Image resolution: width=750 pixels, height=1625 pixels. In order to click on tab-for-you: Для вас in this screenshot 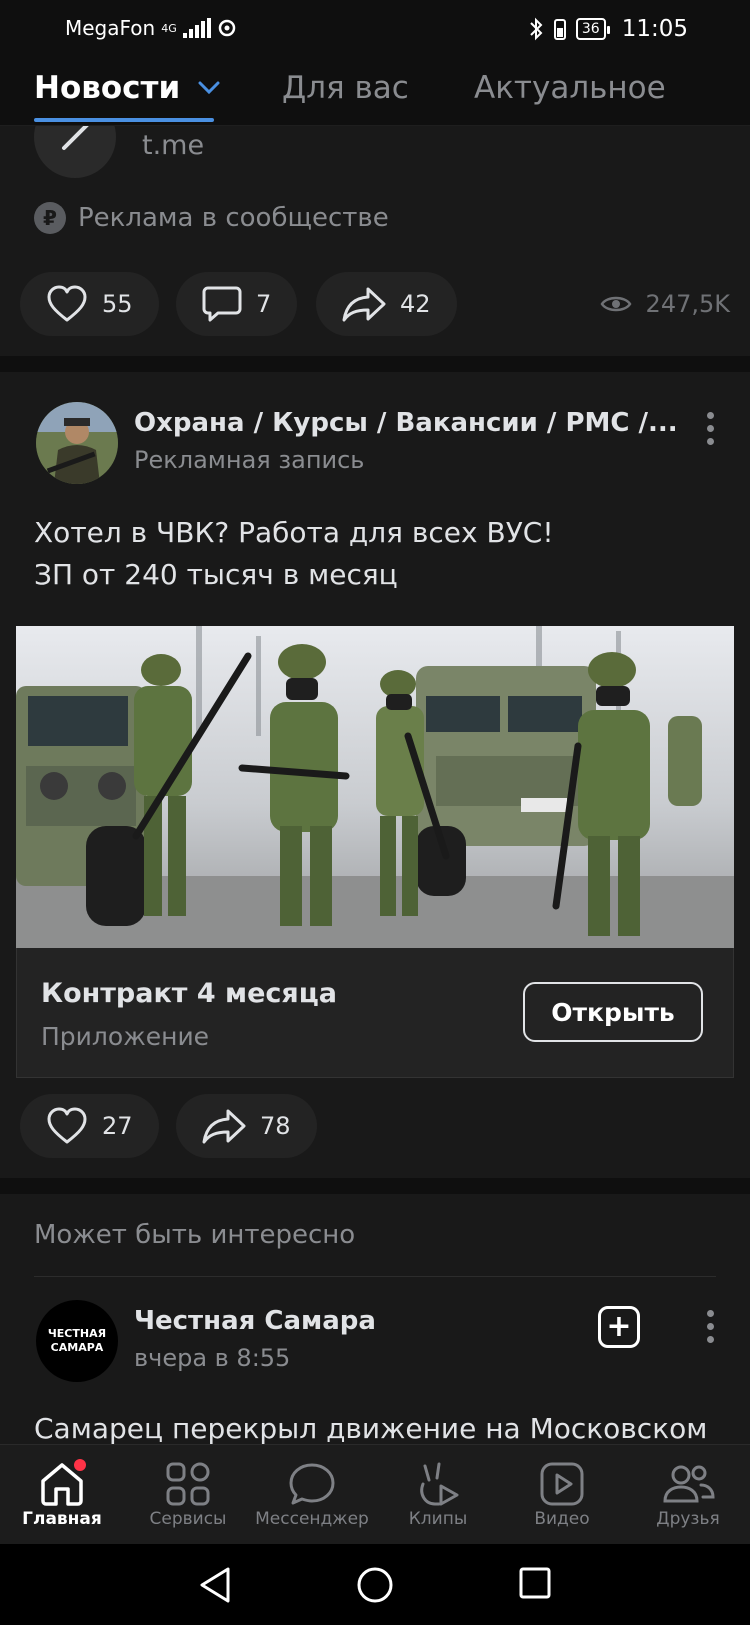, I will do `click(345, 88)`.